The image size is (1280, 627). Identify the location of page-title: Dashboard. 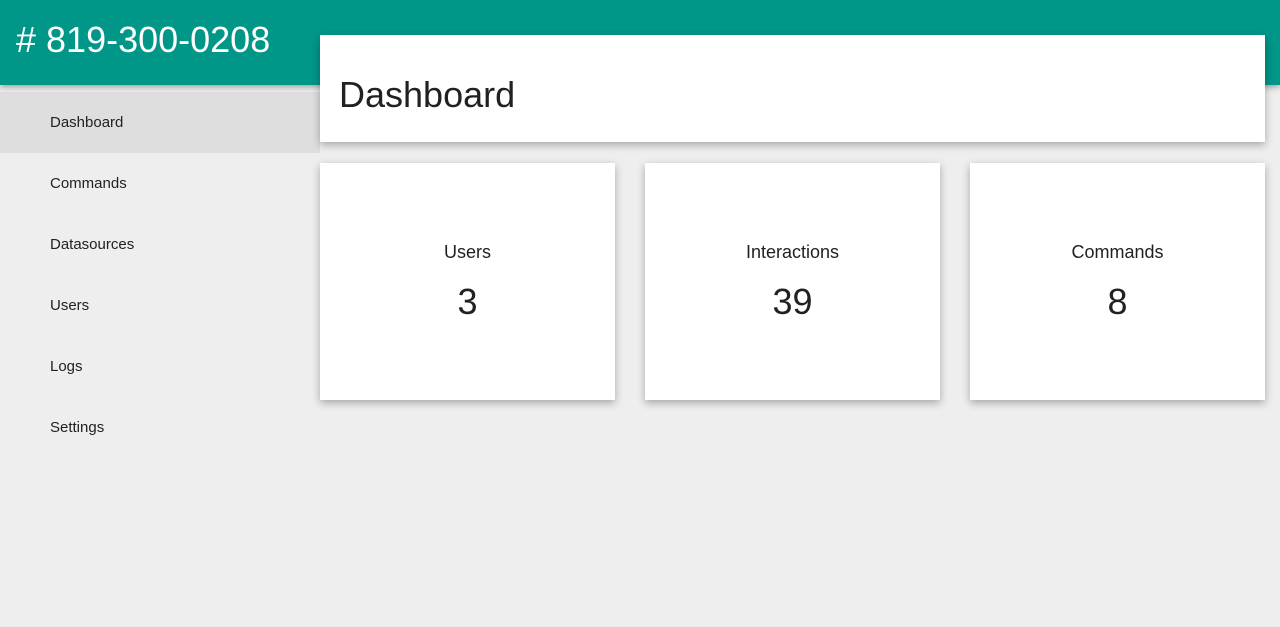
(427, 94).